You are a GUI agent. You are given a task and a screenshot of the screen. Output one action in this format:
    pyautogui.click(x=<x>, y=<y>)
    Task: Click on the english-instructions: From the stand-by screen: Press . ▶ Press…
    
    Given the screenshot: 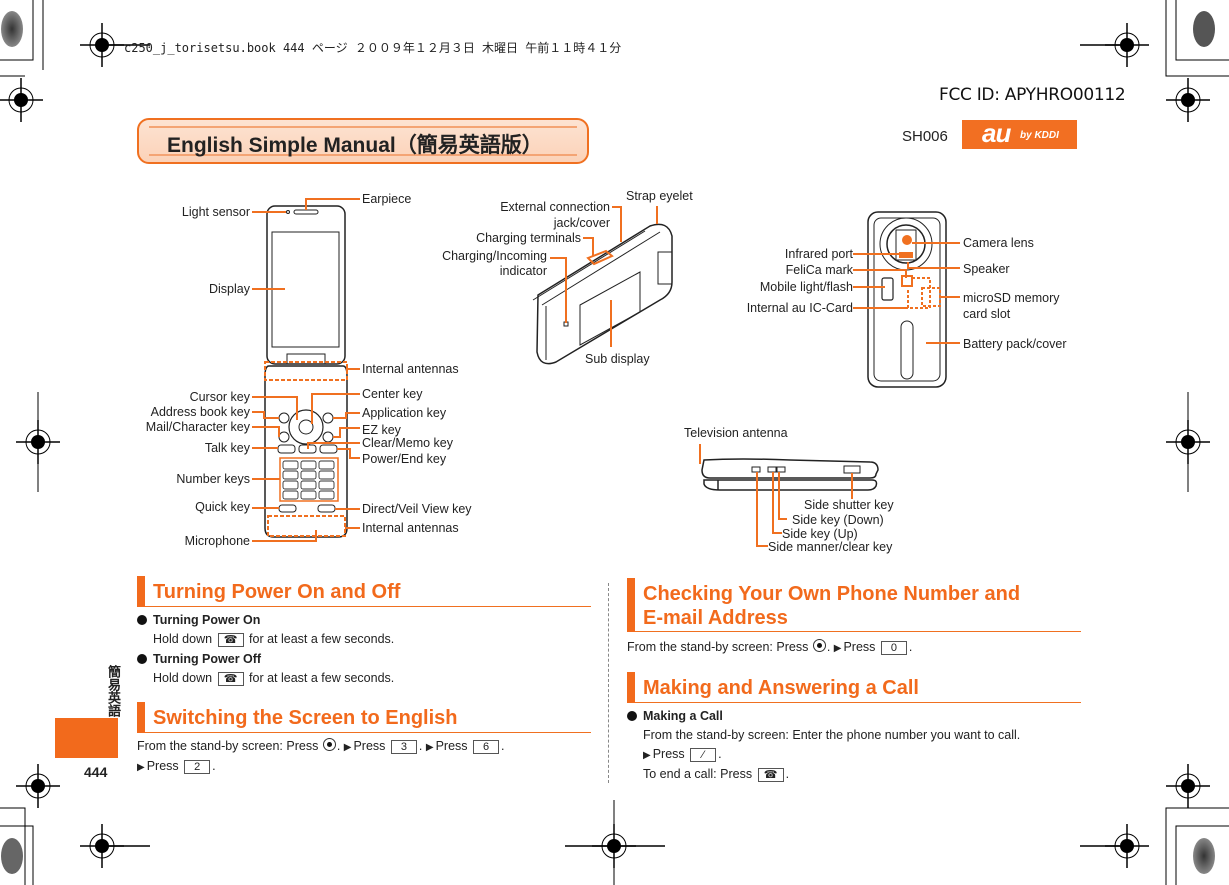 What is the action you would take?
    pyautogui.click(x=321, y=756)
    